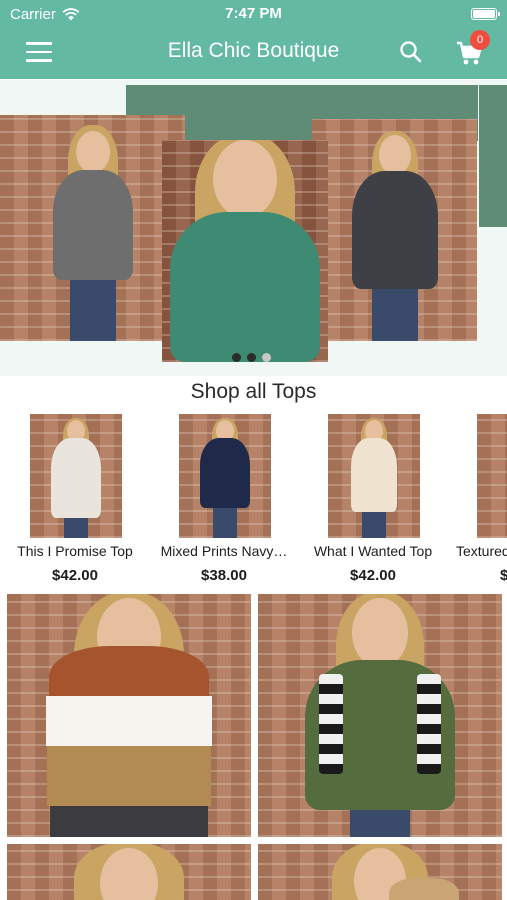 Image resolution: width=507 pixels, height=900 pixels. I want to click on nav-bar: Ella Chic Boutique 0, so click(253, 53).